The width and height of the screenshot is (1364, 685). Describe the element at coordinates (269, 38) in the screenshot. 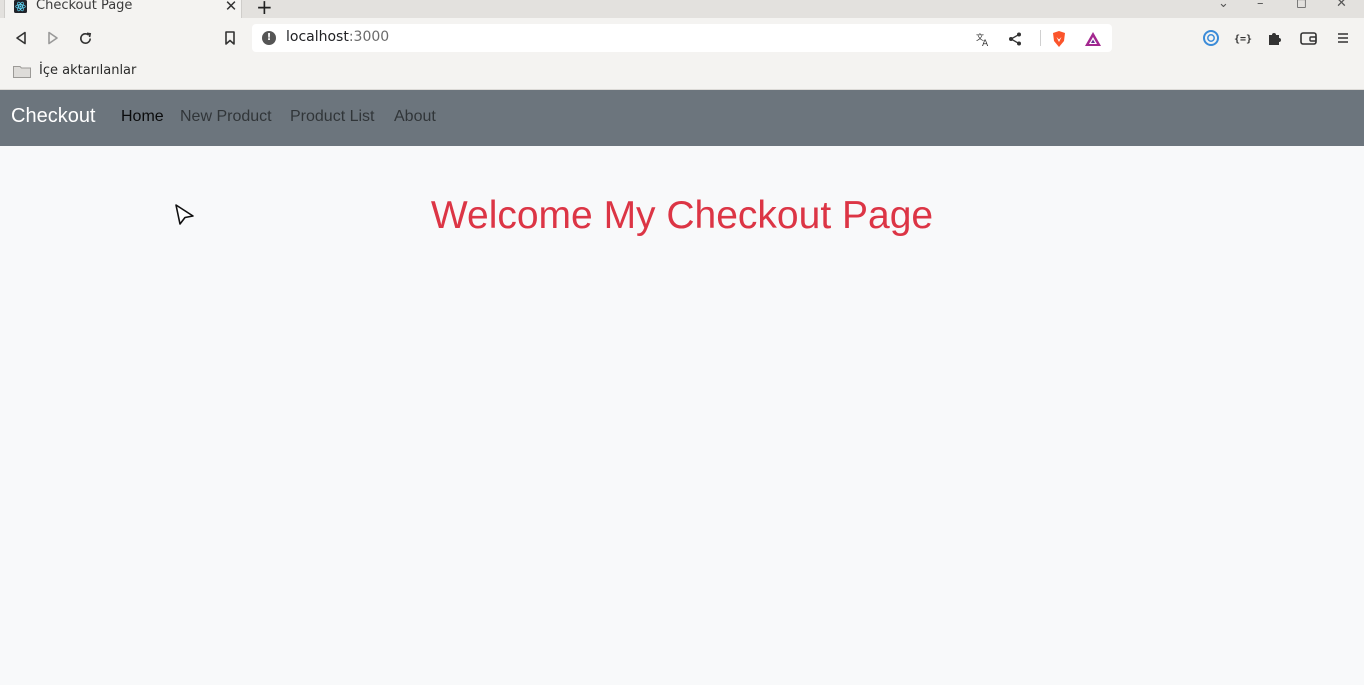

I see `site-info-icon: !` at that location.